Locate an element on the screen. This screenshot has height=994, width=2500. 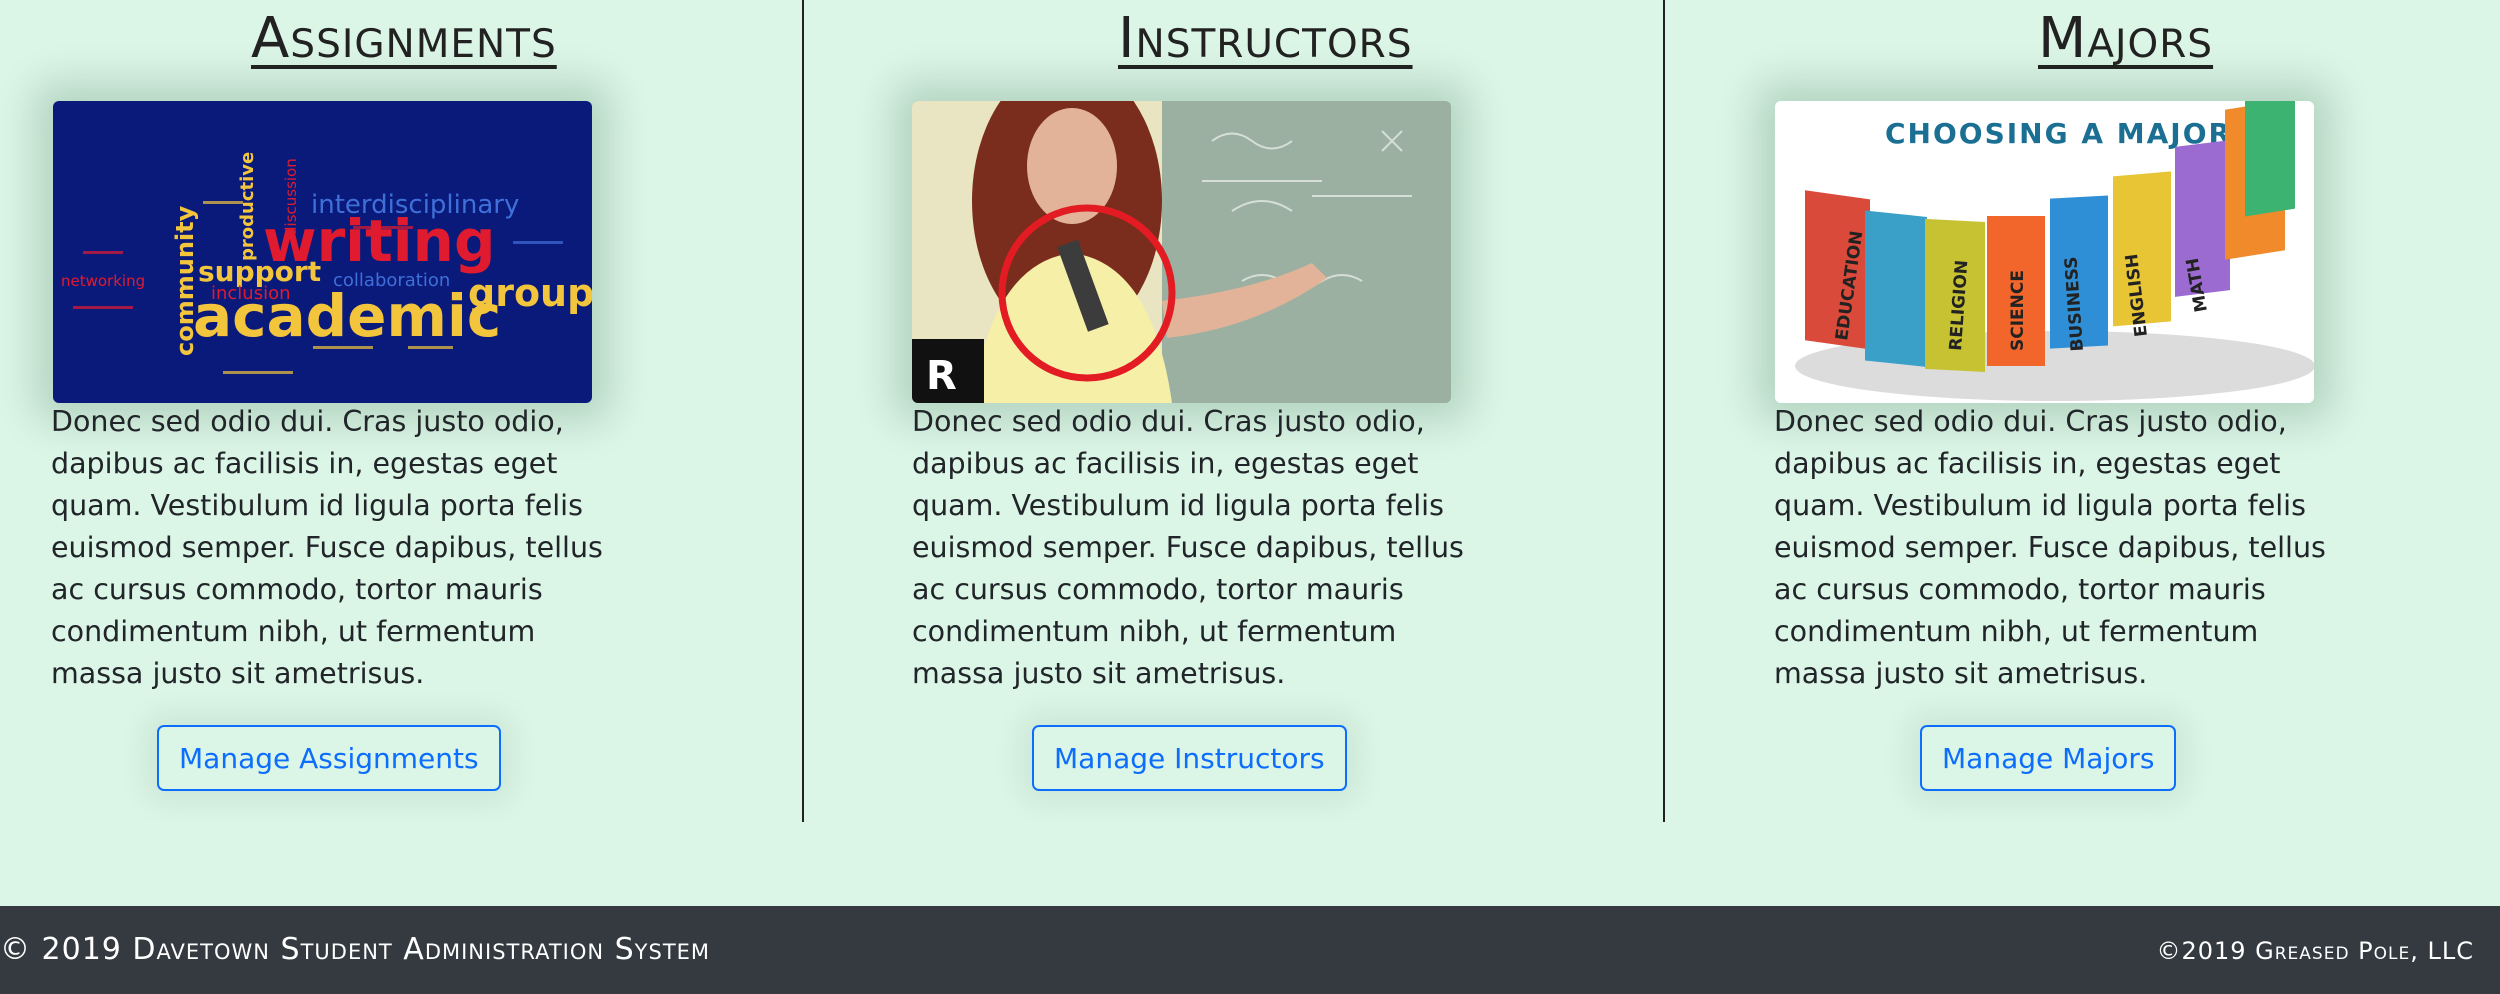
instructor-photo-graphic: R is located at coordinates (1181, 252).